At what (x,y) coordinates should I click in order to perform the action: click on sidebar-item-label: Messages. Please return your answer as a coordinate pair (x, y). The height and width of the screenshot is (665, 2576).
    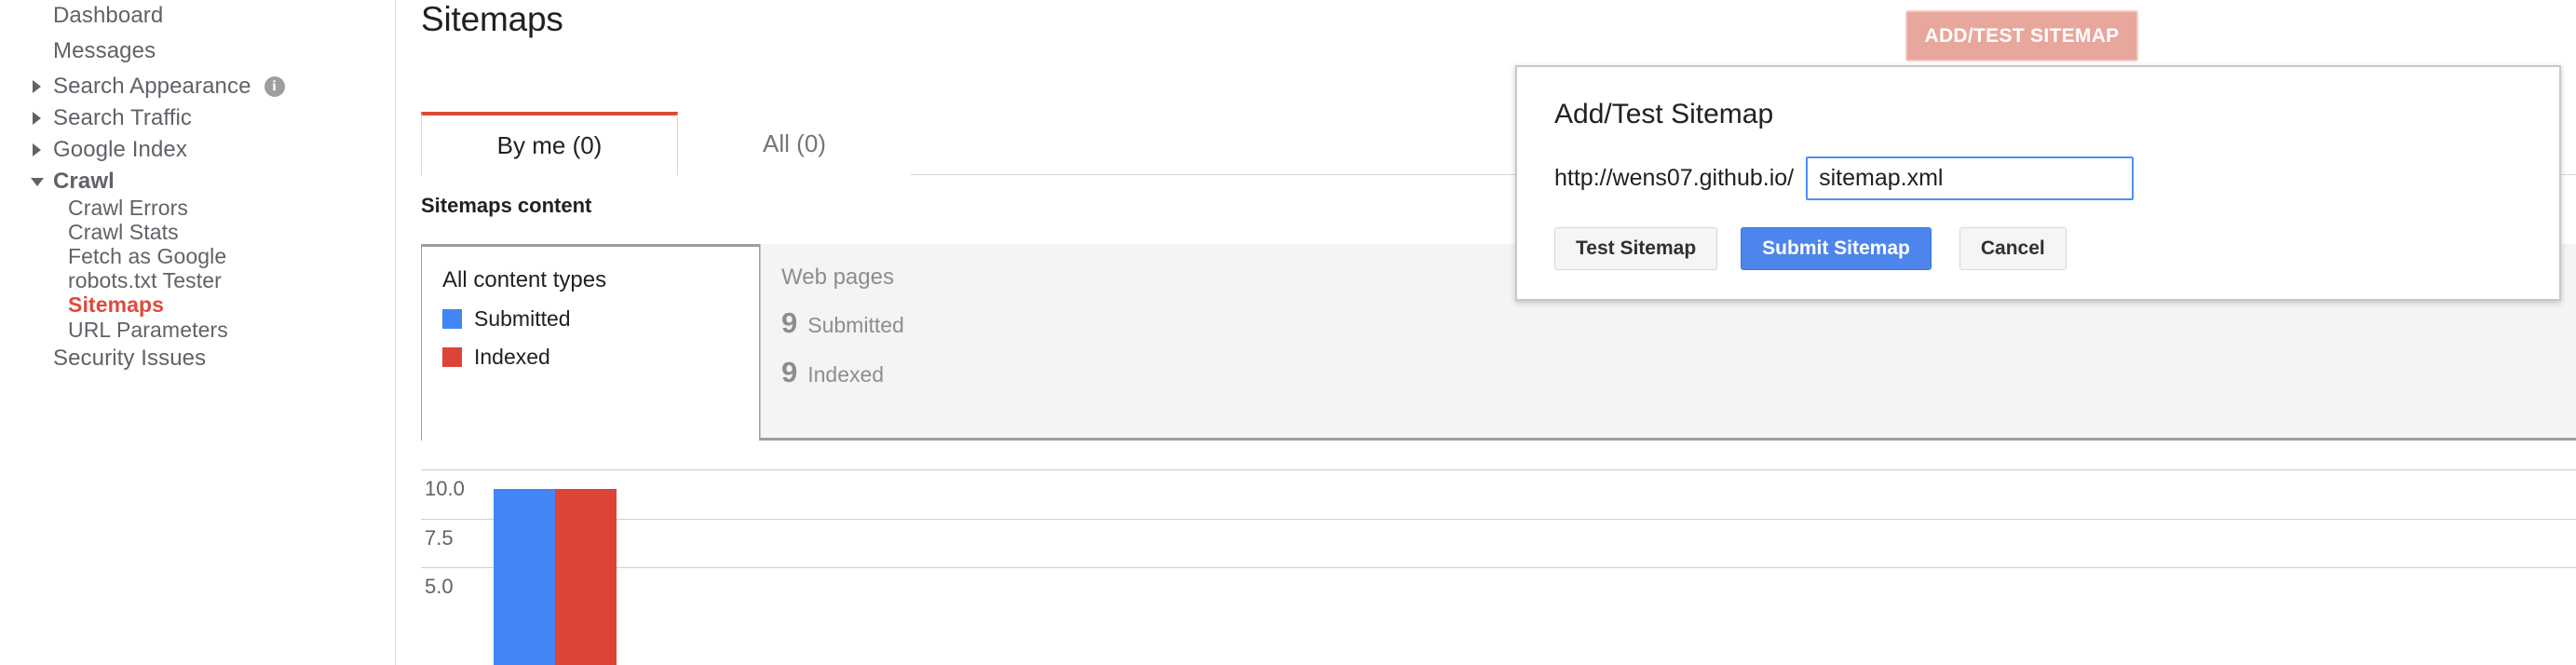
    Looking at the image, I should click on (104, 50).